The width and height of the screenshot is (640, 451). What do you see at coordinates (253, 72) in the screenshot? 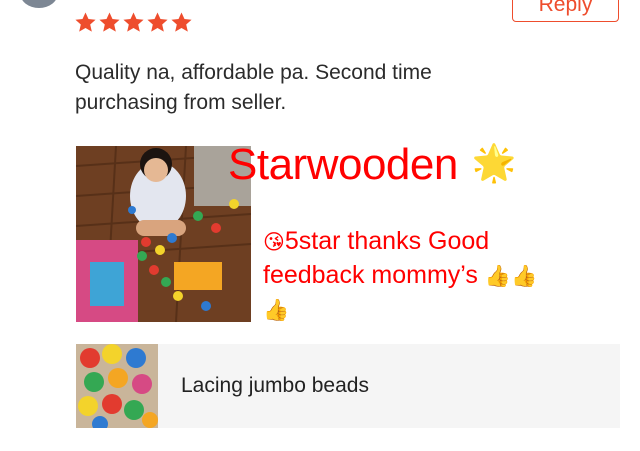
I see `review-comment-line: Quality na, affordable pa. Second time` at bounding box center [253, 72].